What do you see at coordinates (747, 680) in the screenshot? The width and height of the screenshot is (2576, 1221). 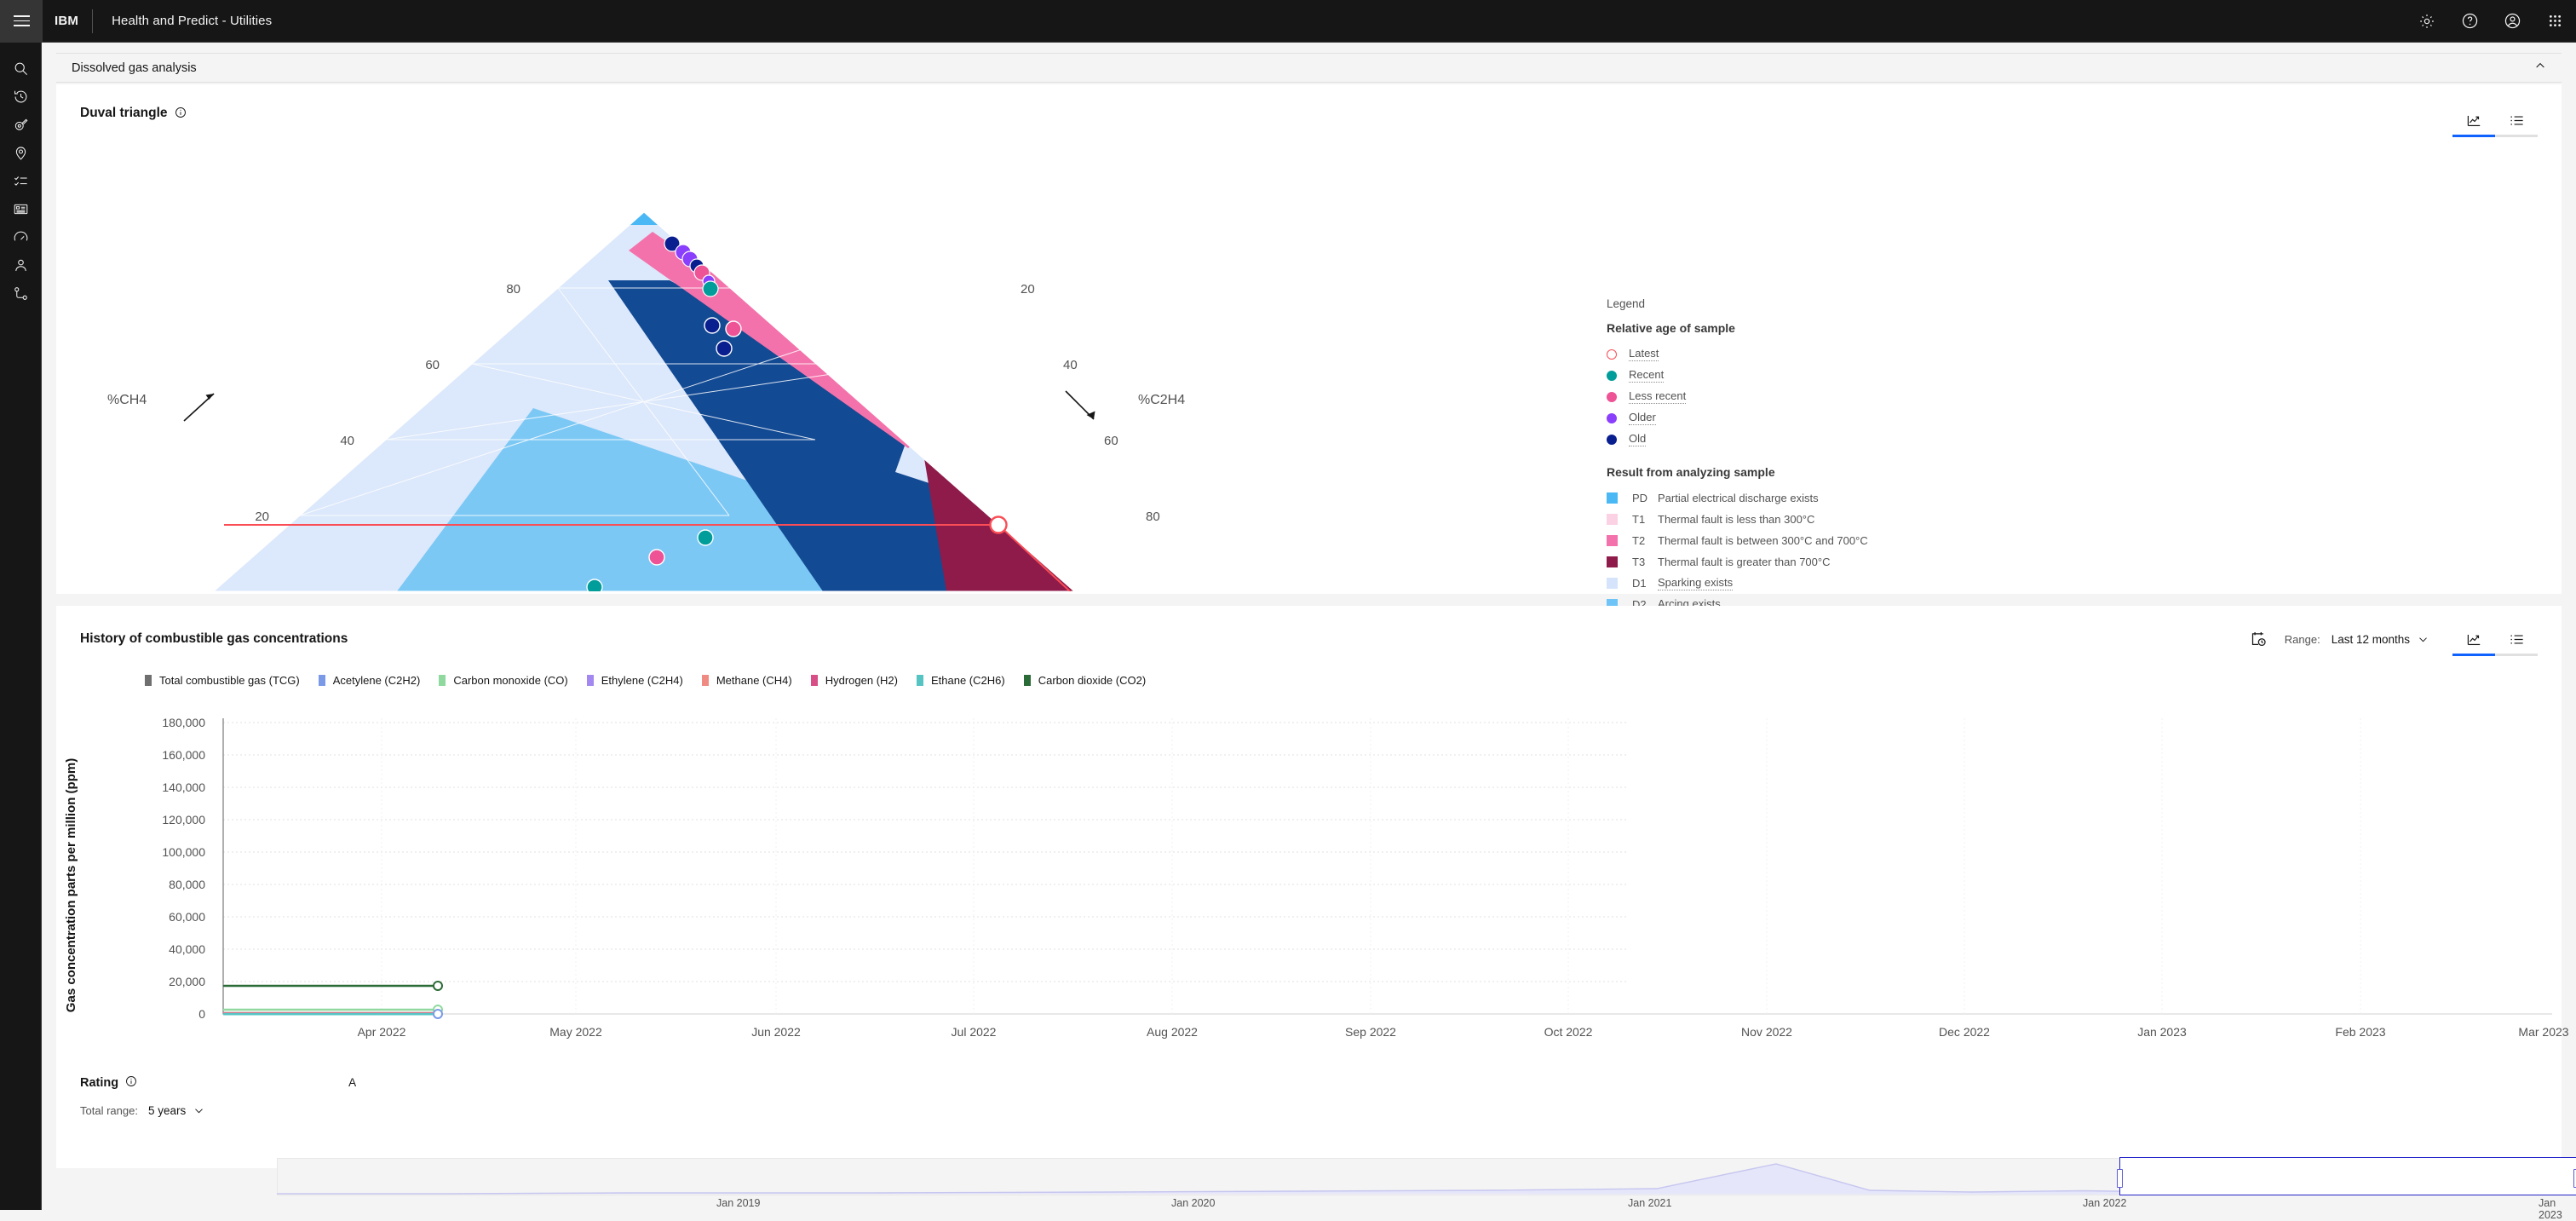 I see `series-legend-item-ch4: Methane (CH4)` at bounding box center [747, 680].